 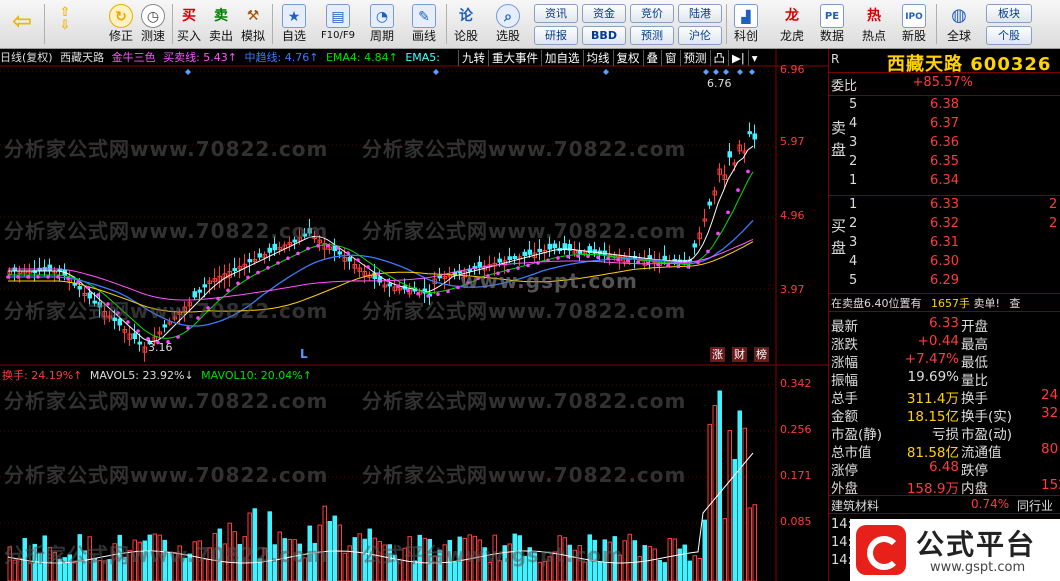 I want to click on auction-button: 竞价, so click(x=652, y=13).